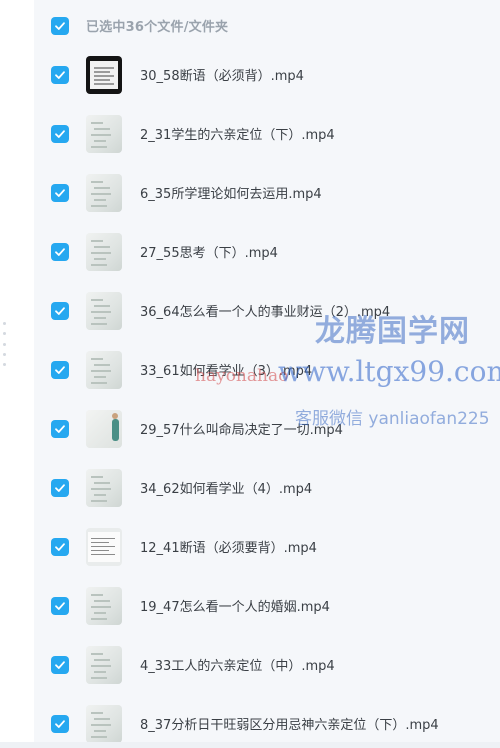 Image resolution: width=500 pixels, height=748 pixels. I want to click on resize-handle, so click(4, 344).